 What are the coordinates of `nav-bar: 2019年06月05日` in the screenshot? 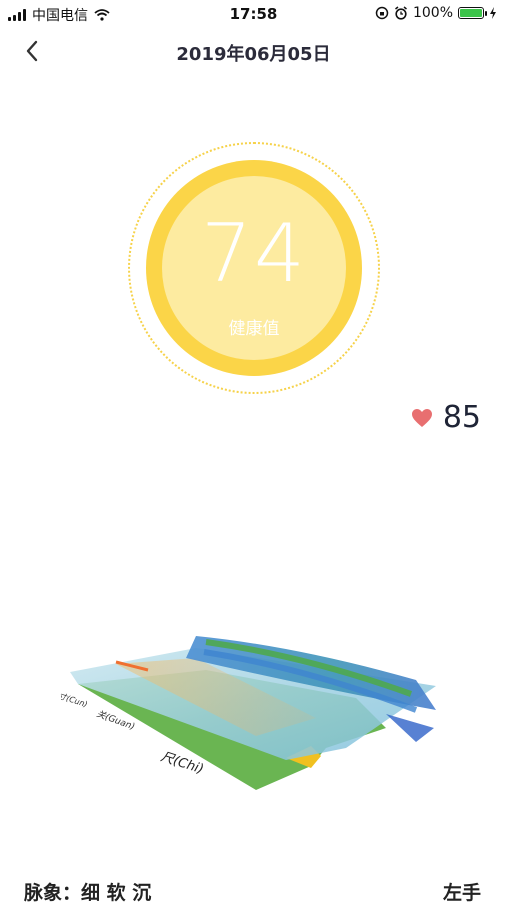 It's located at (253, 52).